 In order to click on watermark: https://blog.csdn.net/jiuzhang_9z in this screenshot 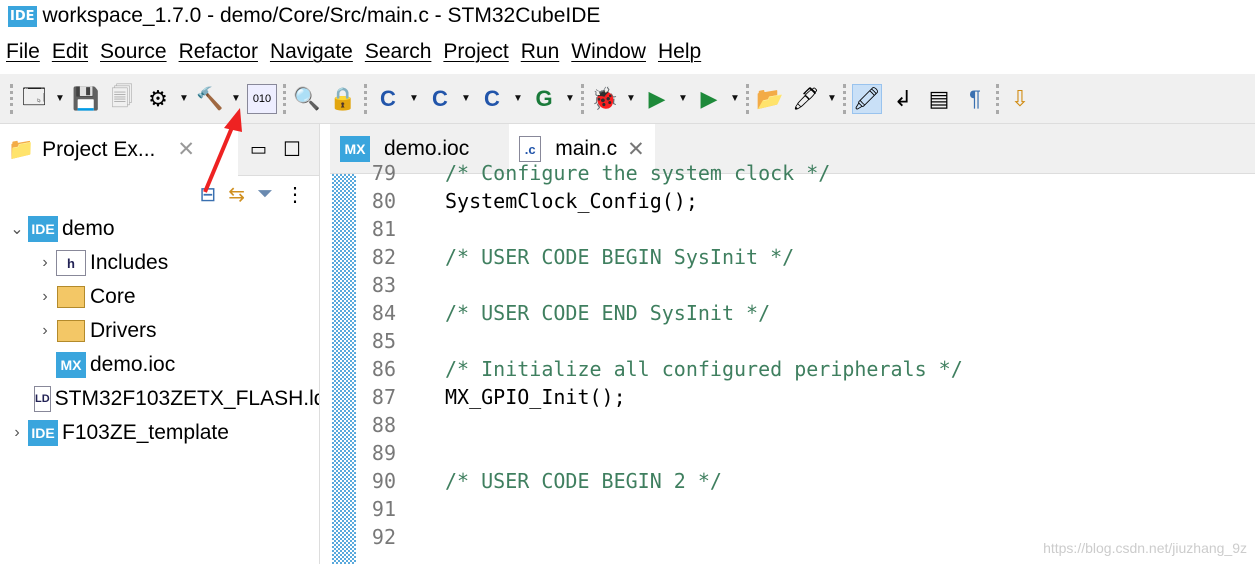, I will do `click(1145, 548)`.